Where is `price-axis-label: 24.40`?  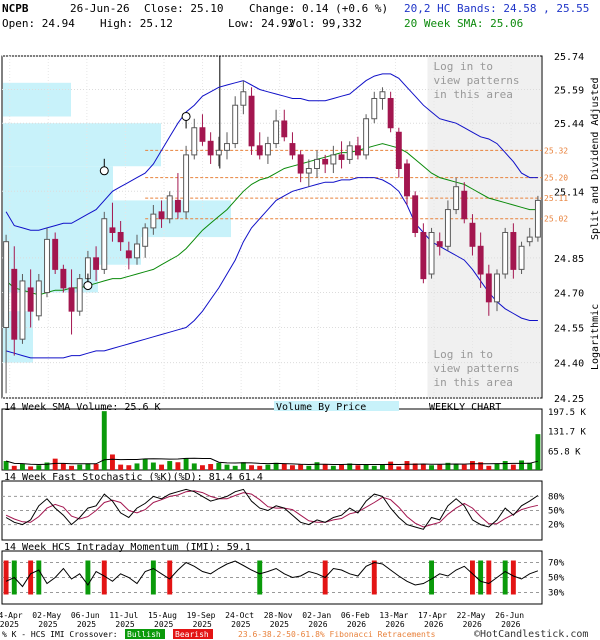 price-axis-label: 24.40 is located at coordinates (569, 364).